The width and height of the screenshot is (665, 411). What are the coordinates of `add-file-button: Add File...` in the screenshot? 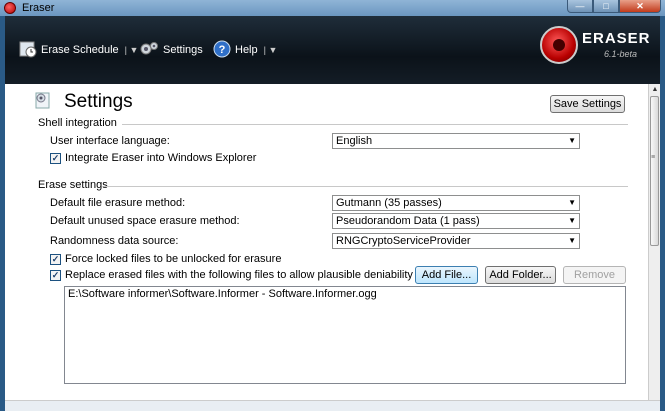 It's located at (446, 275).